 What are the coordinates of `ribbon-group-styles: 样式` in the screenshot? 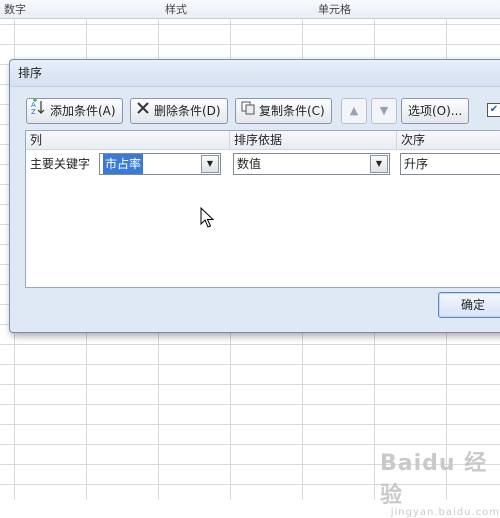 It's located at (176, 9).